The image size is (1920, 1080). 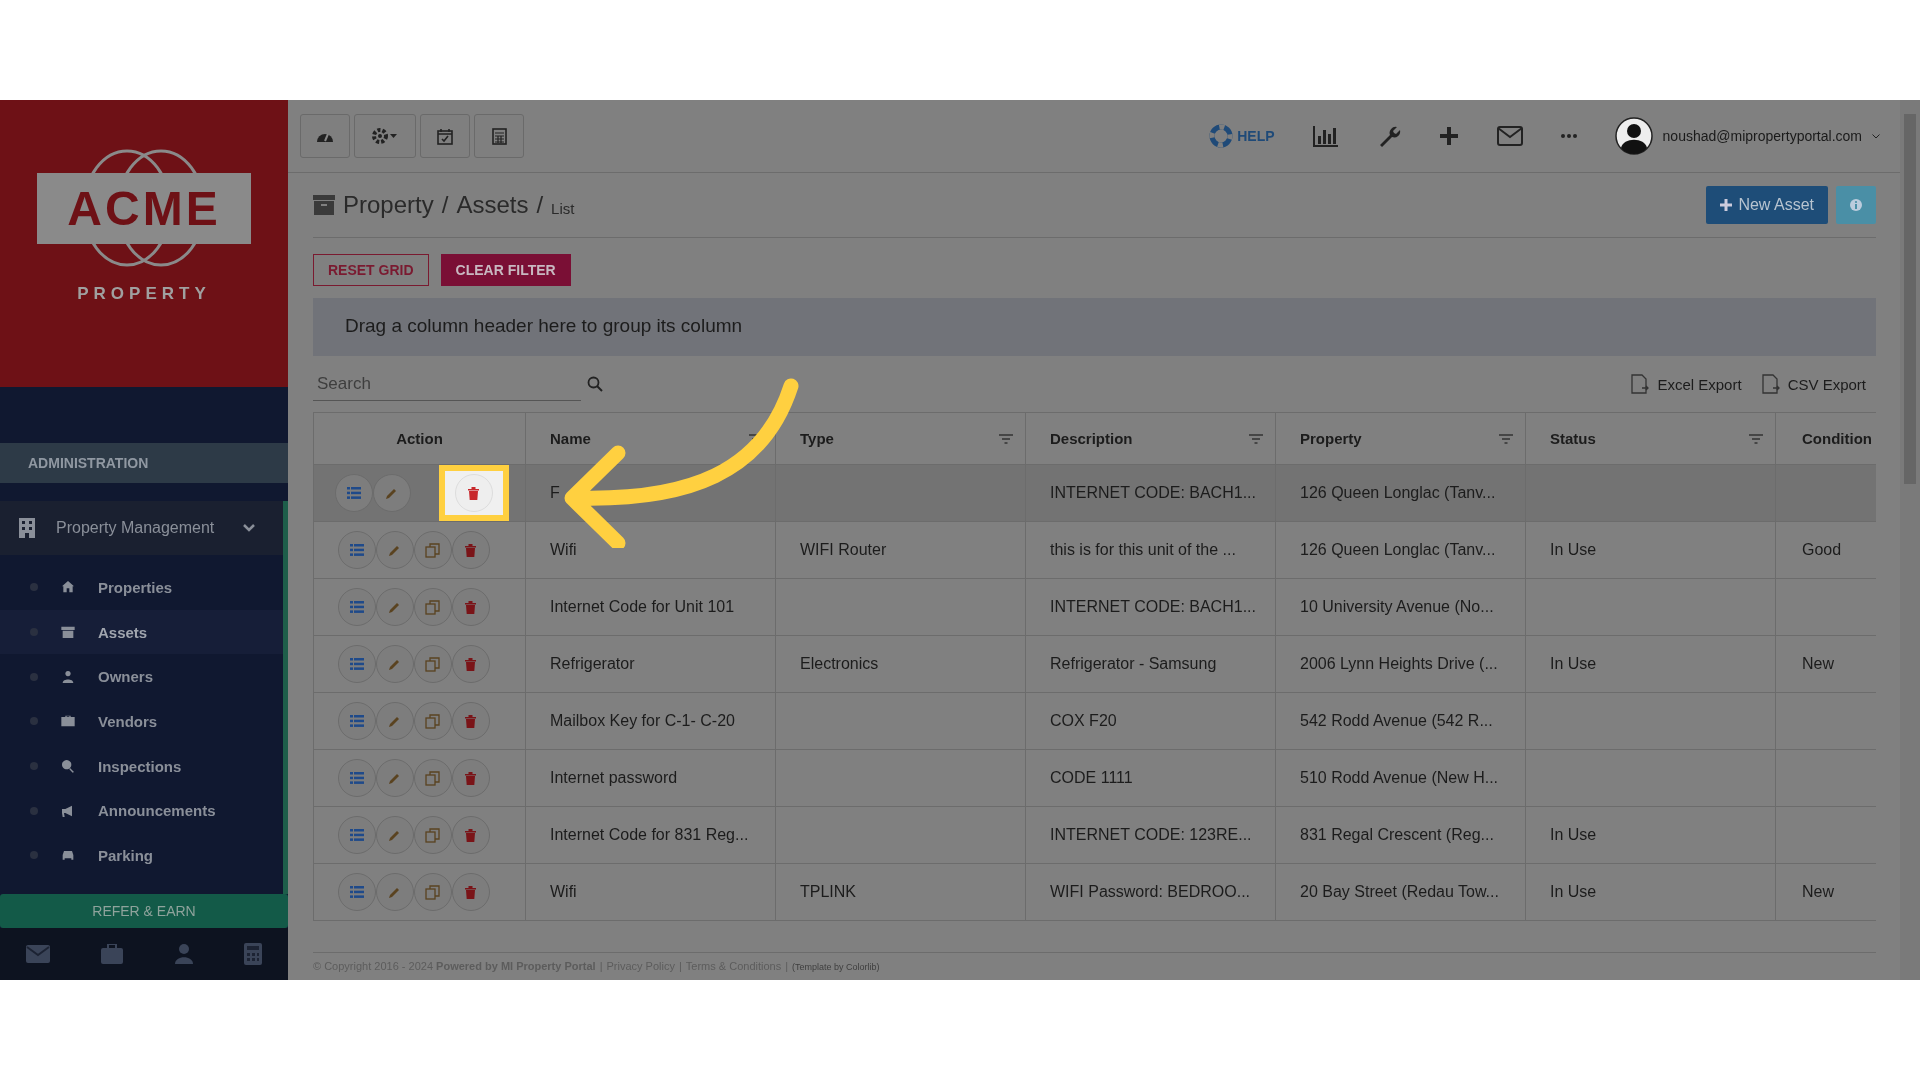 I want to click on reset-grid-button: RESET GRID, so click(x=371, y=270).